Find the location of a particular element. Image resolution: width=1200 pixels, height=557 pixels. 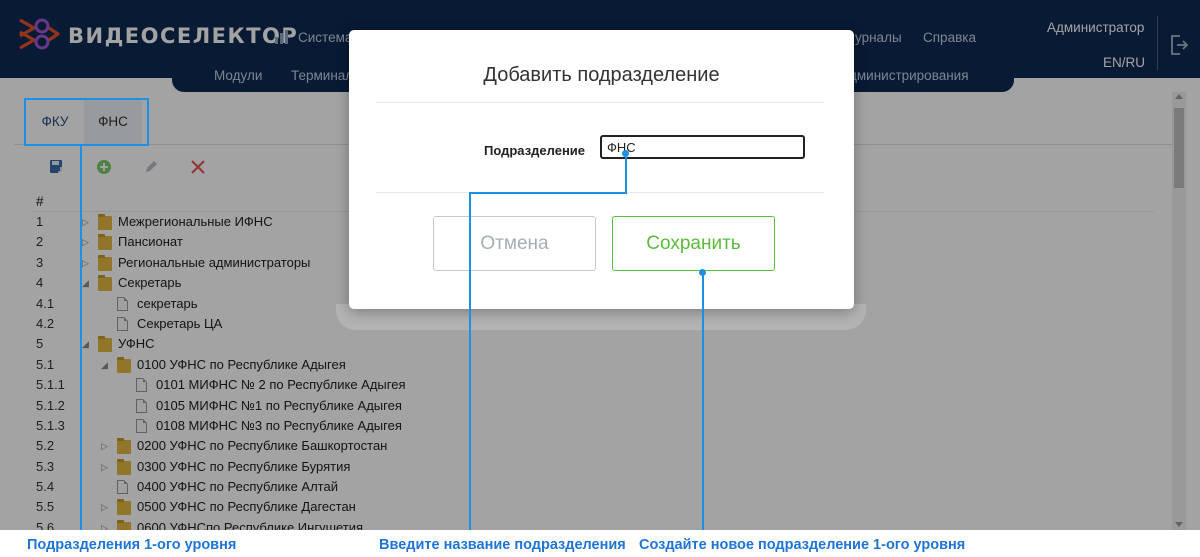

annotation-tabs-box is located at coordinates (86, 122).